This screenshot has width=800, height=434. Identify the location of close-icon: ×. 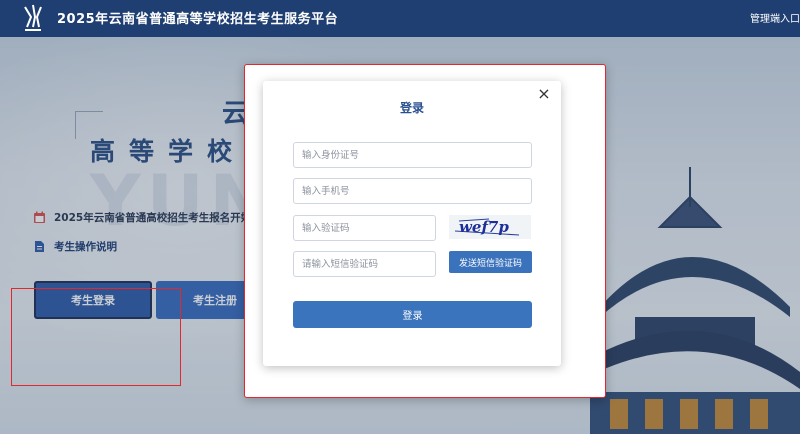
(544, 94).